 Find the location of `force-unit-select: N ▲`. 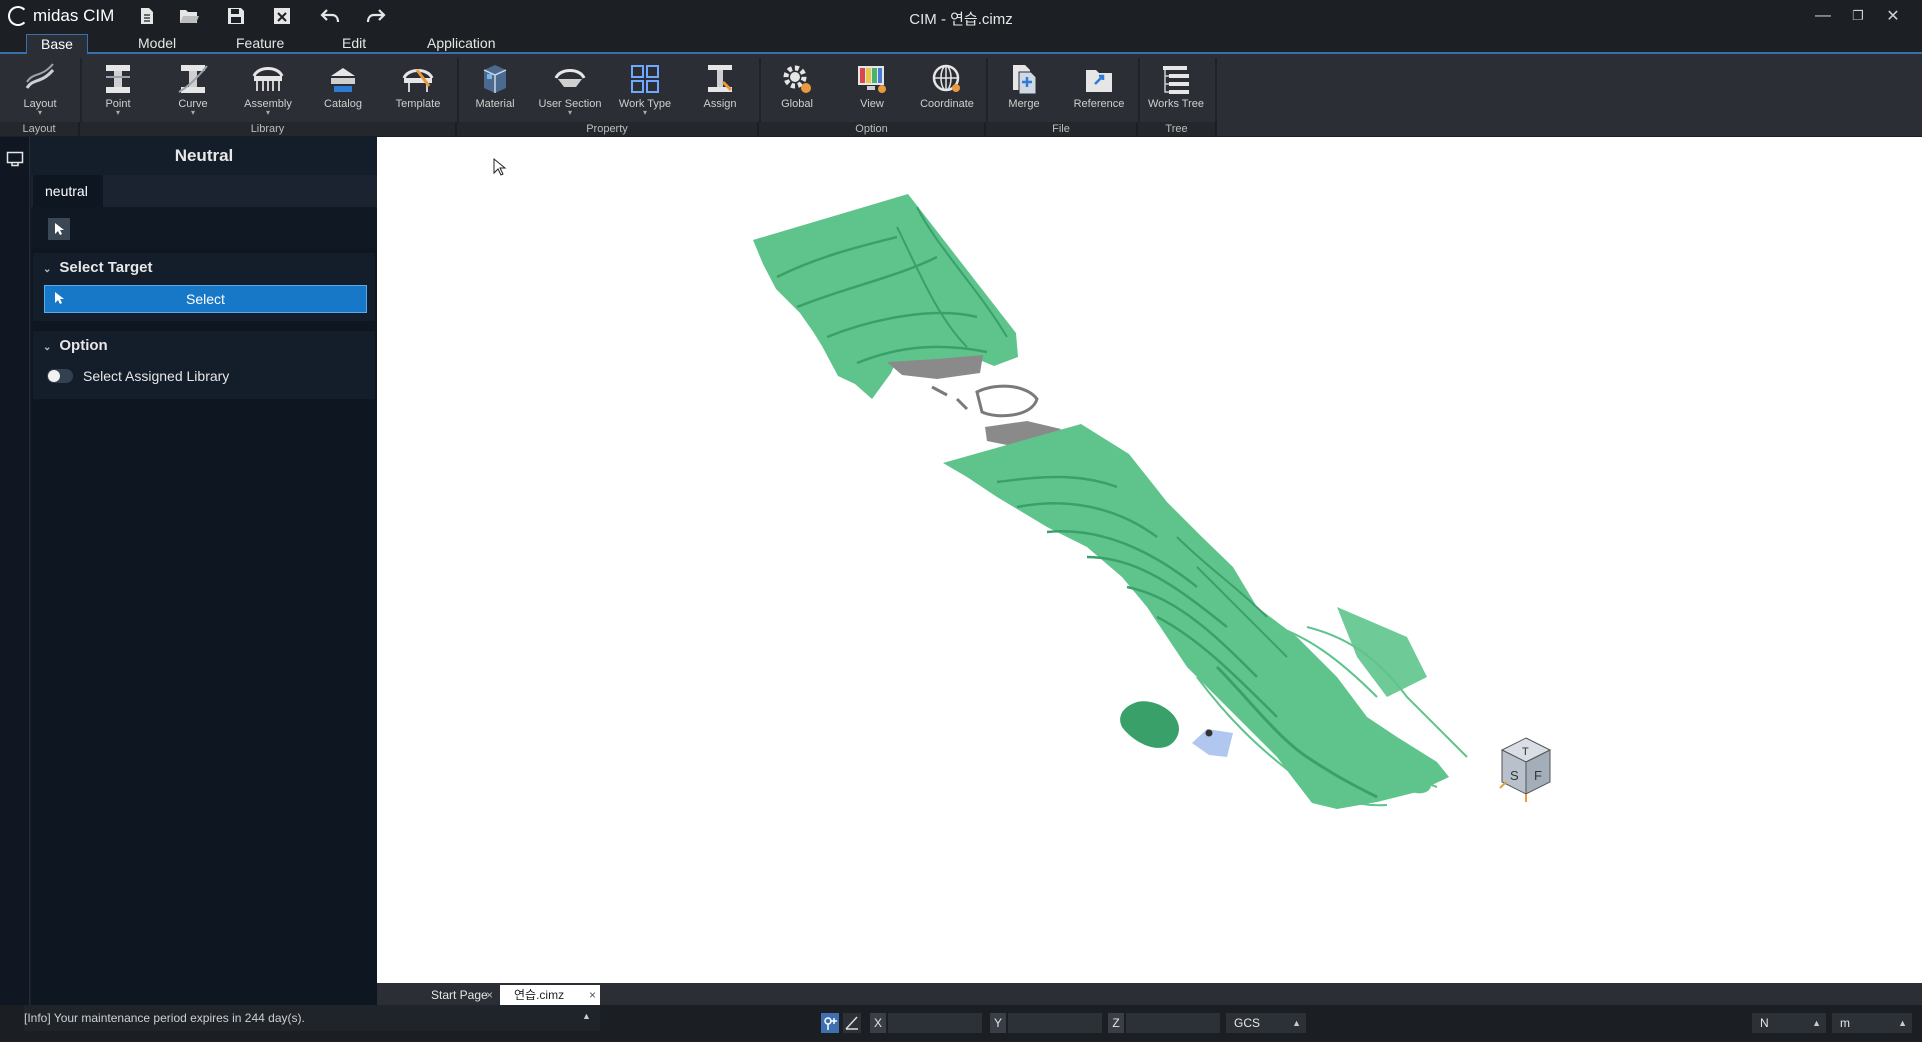

force-unit-select: N ▲ is located at coordinates (1789, 1023).